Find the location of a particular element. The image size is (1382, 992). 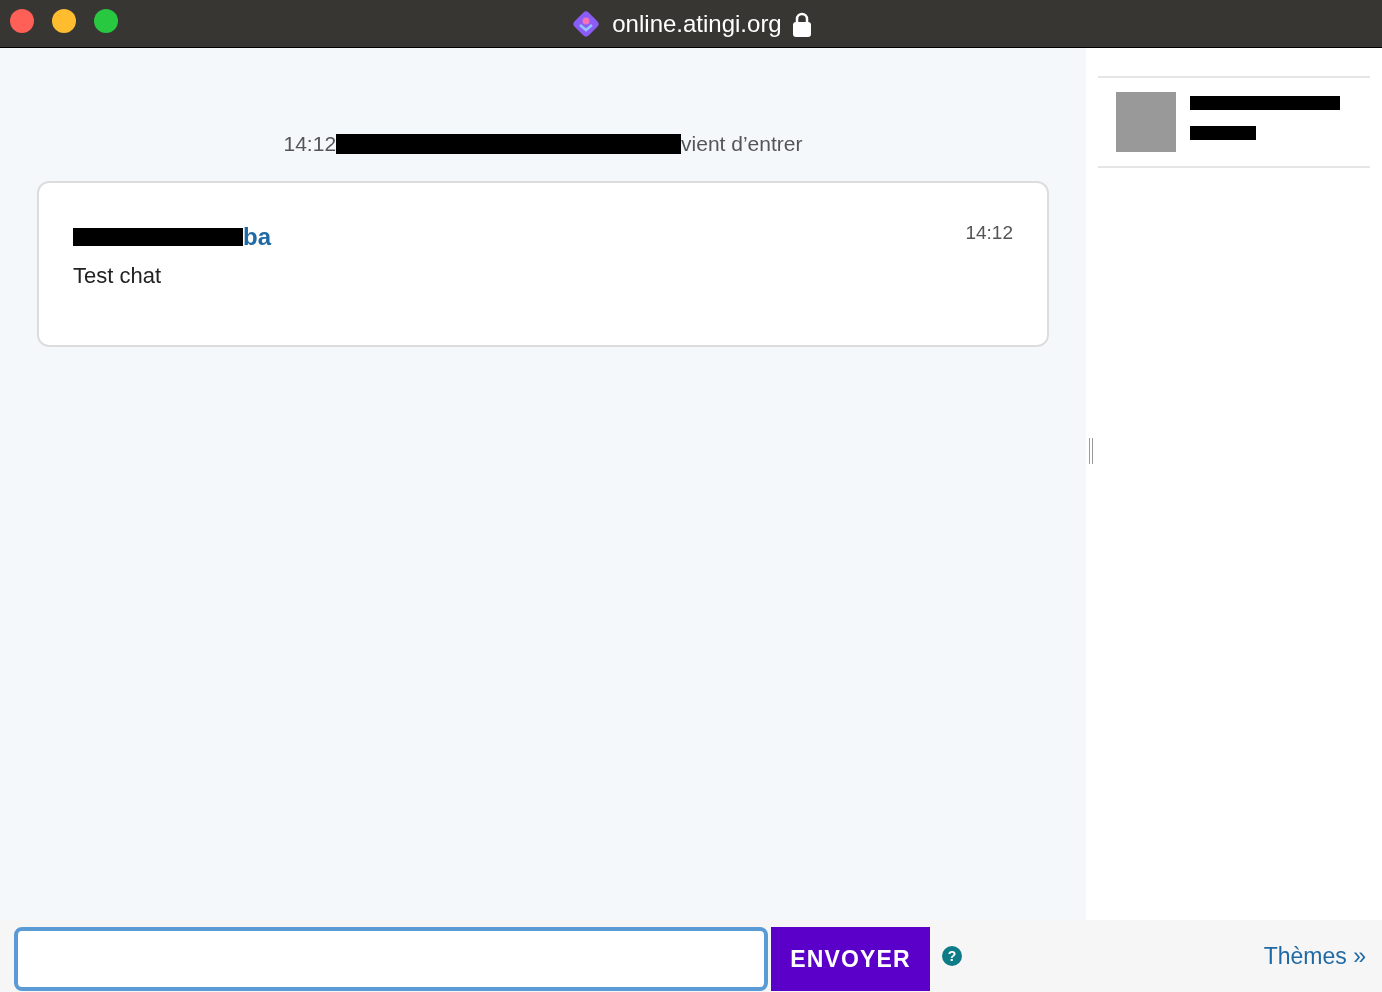

user-card is located at coordinates (1234, 122).